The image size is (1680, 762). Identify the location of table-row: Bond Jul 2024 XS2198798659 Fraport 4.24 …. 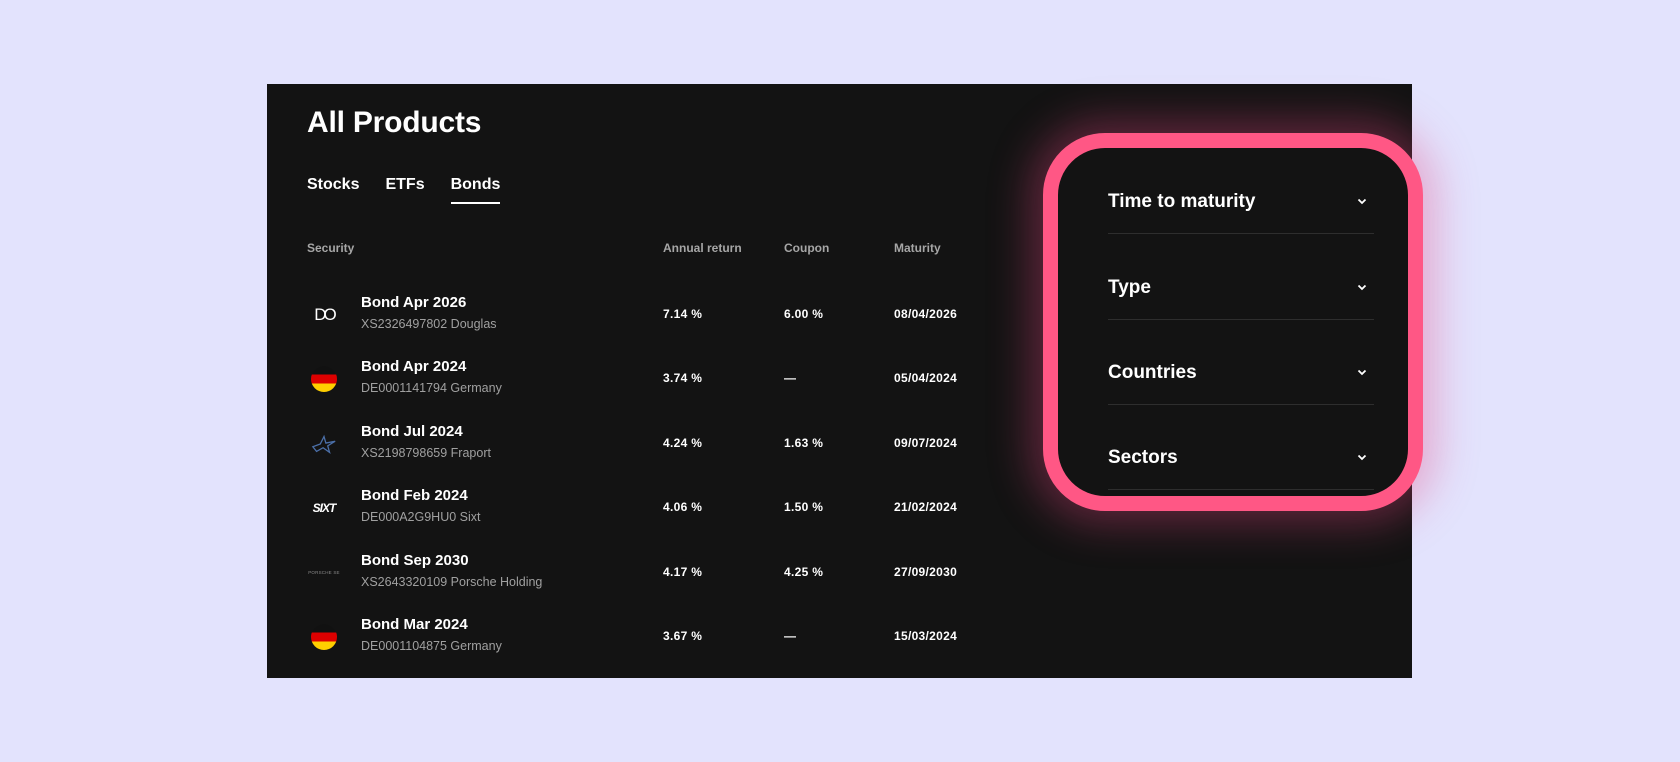
(647, 451).